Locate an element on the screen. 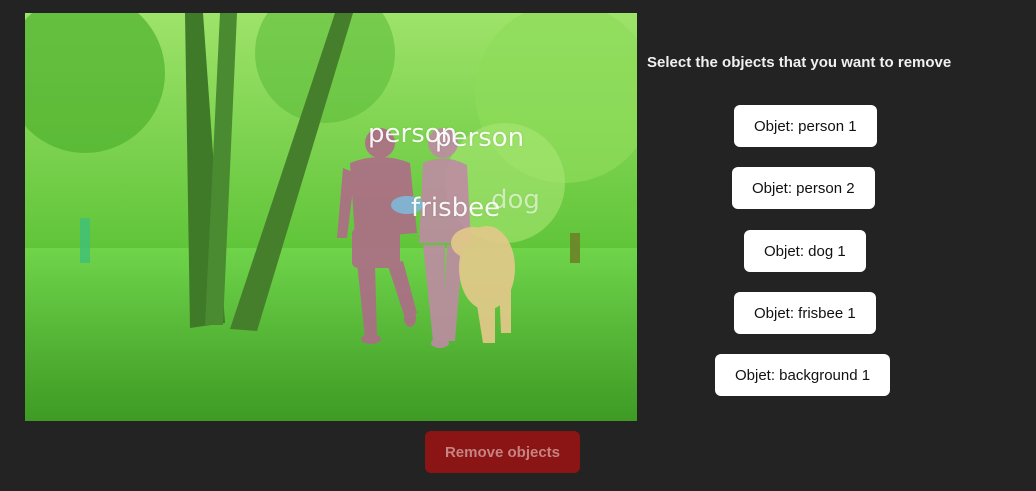 This screenshot has width=1036, height=491. segment-label-frisbee: frisbee is located at coordinates (456, 208).